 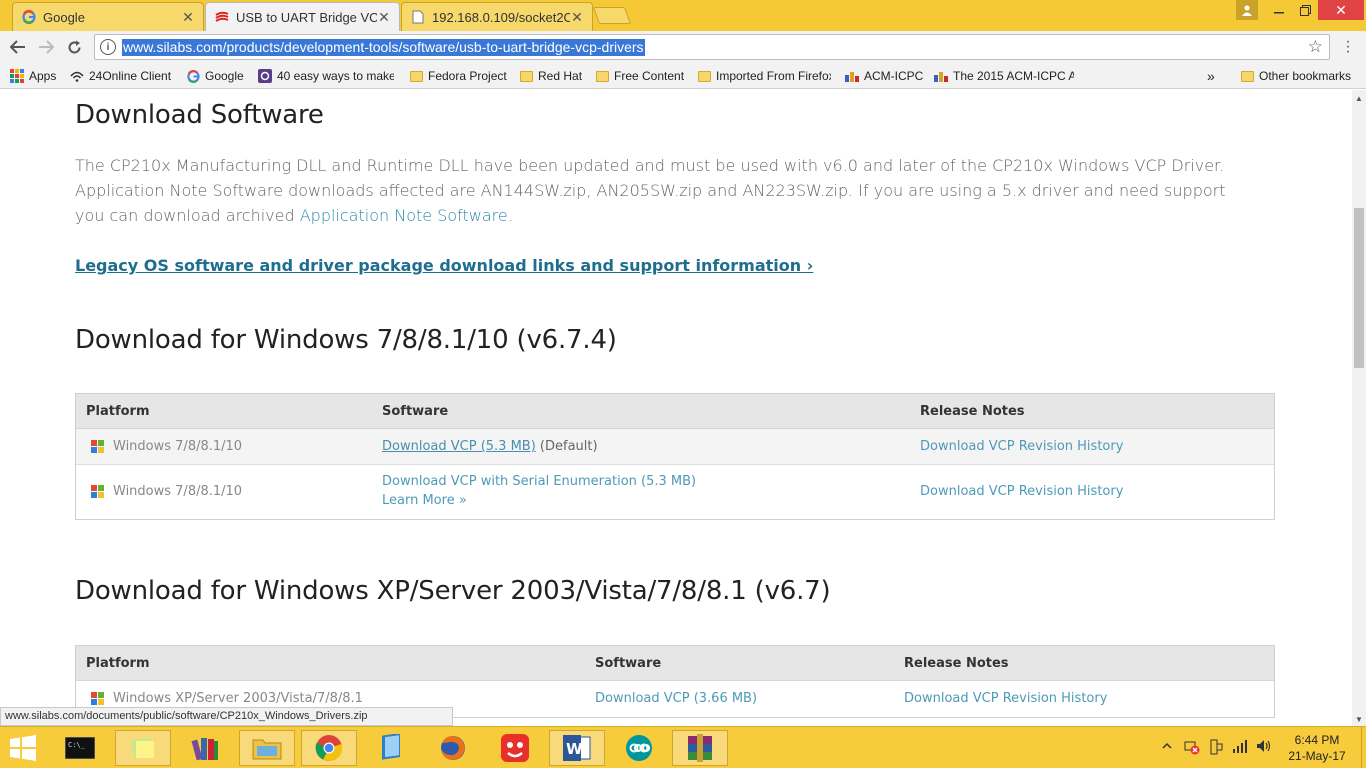 I want to click on tab-title: 192.168.0.109/socket2OF, so click(x=501, y=17).